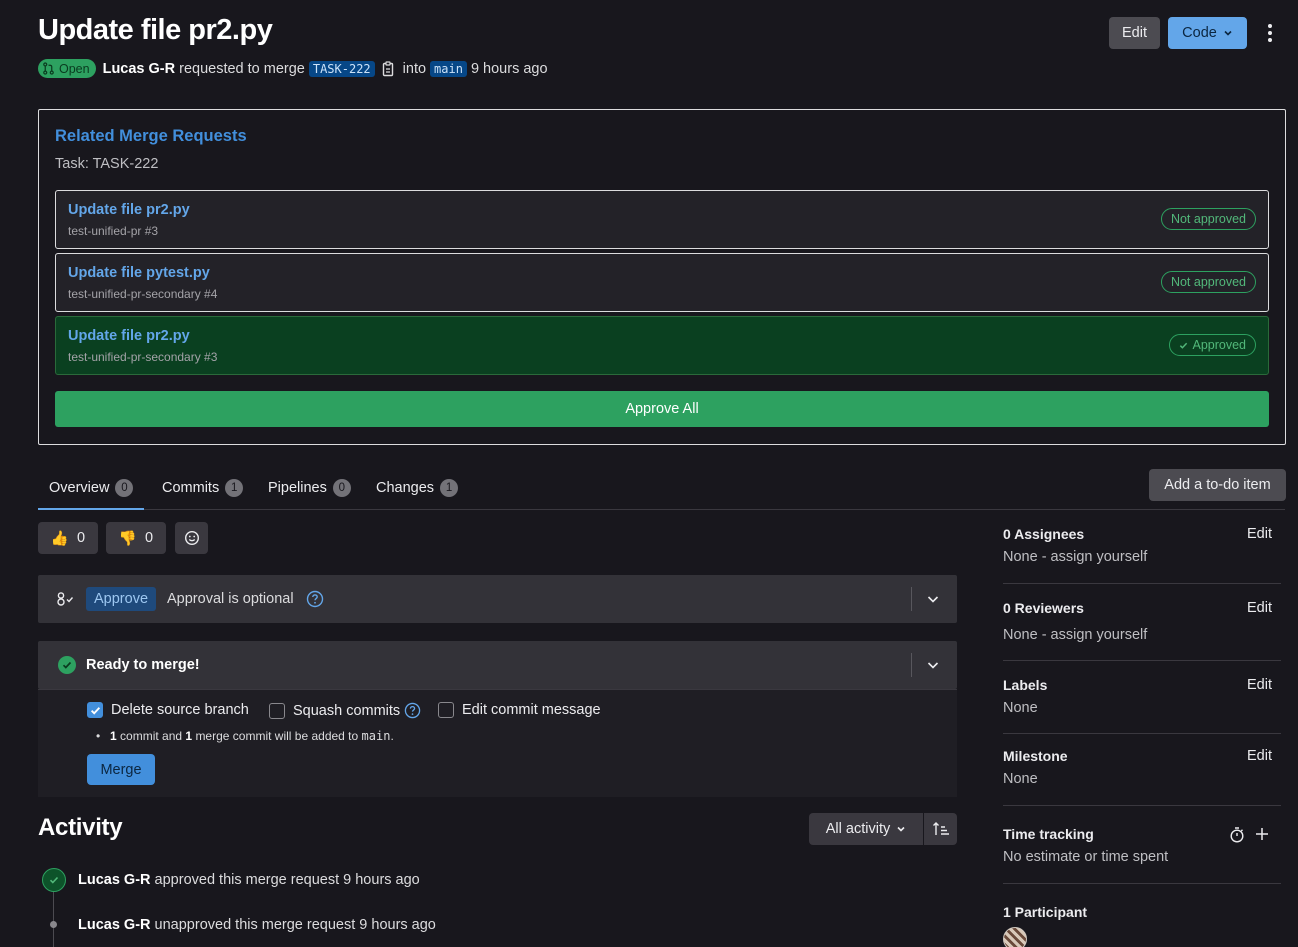 The image size is (1298, 947). I want to click on related-mr-ref: test-unified-pr-secondary #3, so click(143, 357).